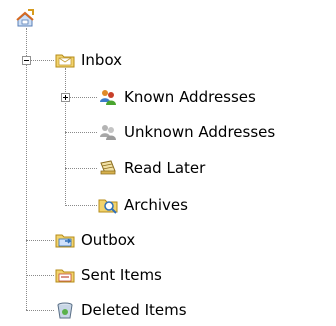  I want to click on tree-item-label: Archives, so click(156, 205).